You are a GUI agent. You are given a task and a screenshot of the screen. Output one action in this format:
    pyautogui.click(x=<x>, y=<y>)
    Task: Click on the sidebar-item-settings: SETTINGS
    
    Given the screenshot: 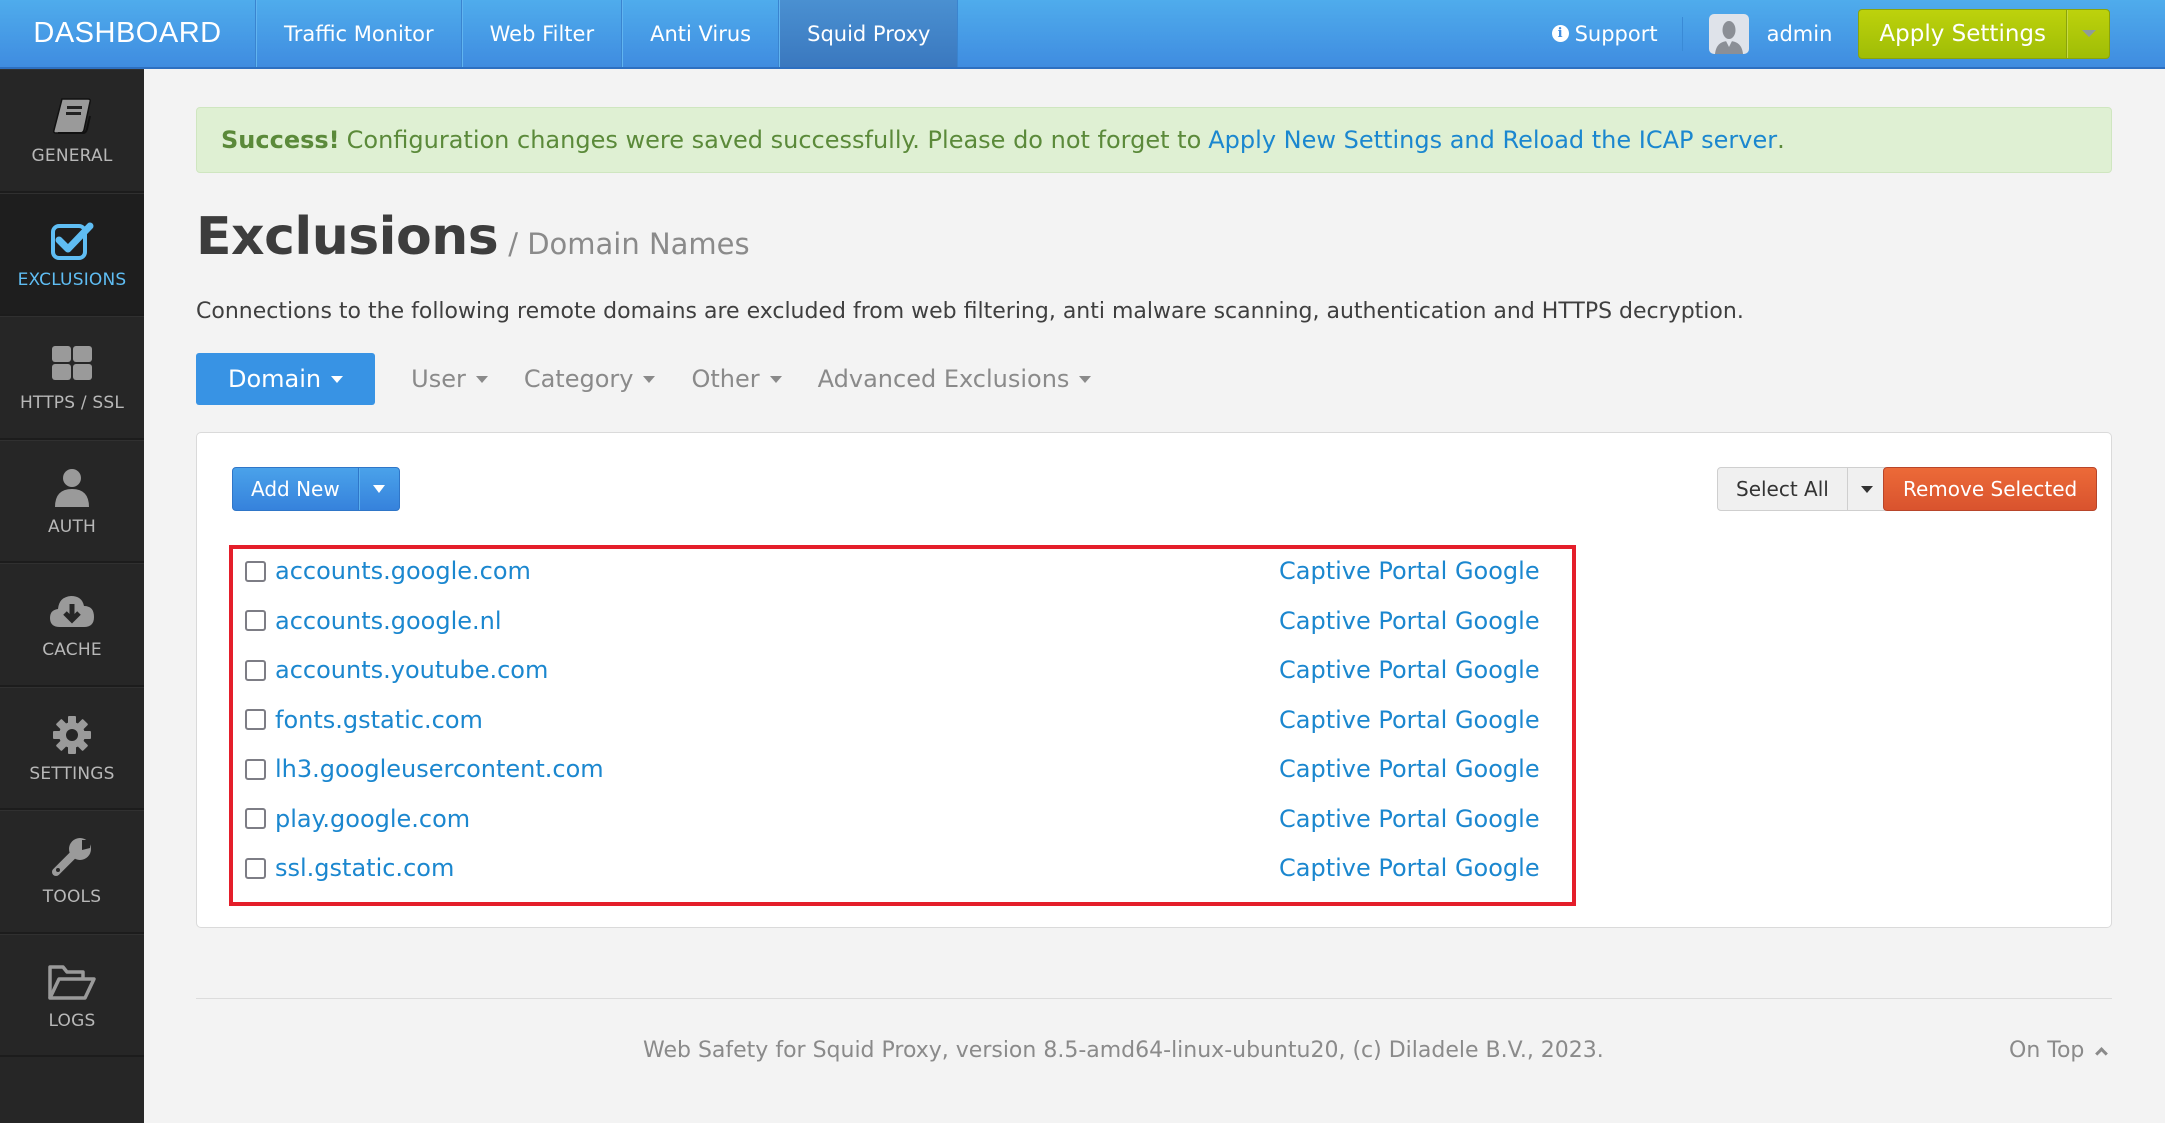 What is the action you would take?
    pyautogui.click(x=72, y=748)
    